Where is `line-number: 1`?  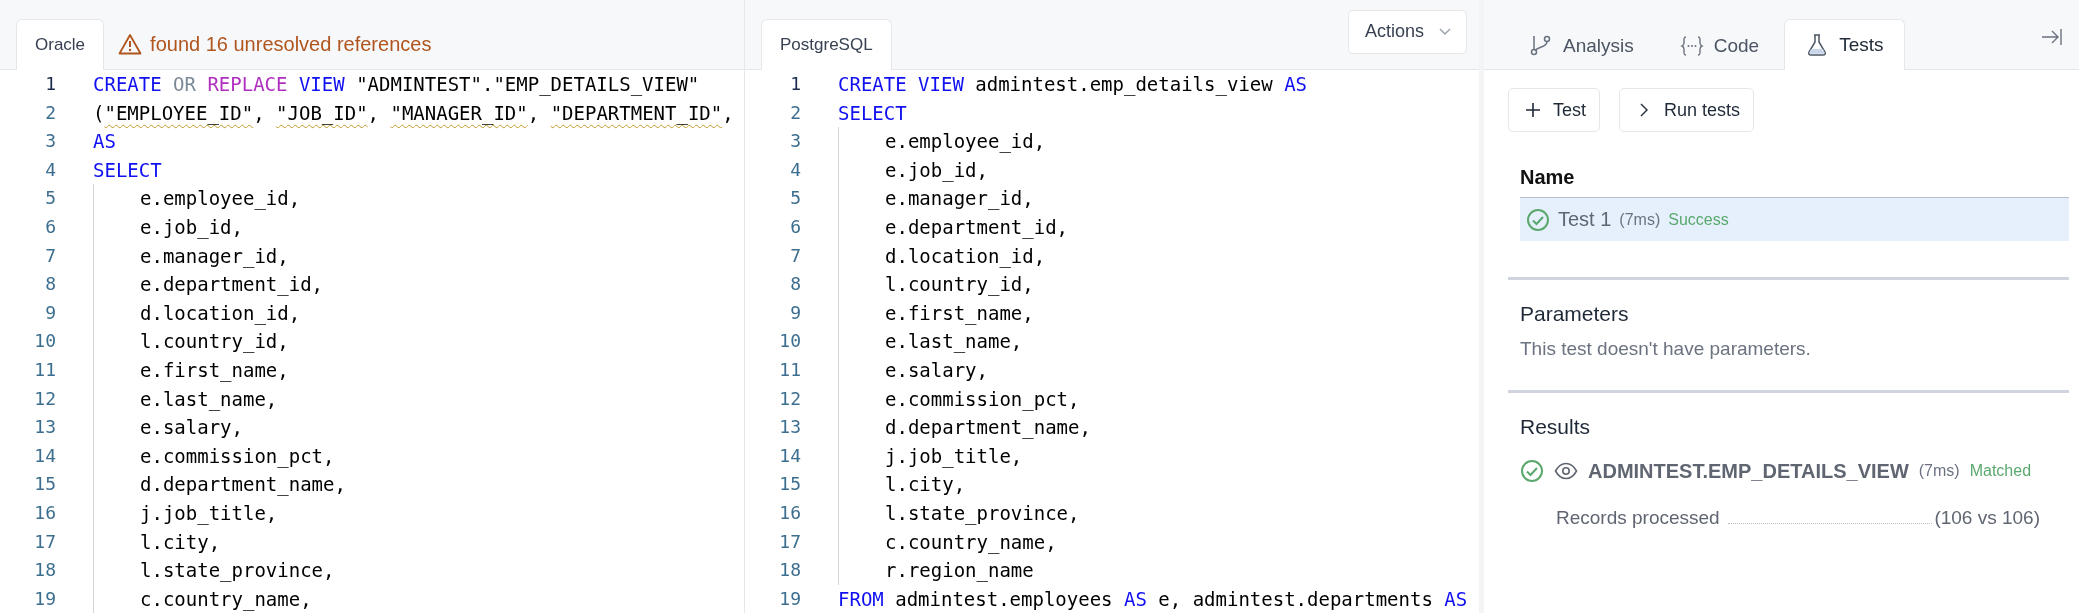 line-number: 1 is located at coordinates (50, 84).